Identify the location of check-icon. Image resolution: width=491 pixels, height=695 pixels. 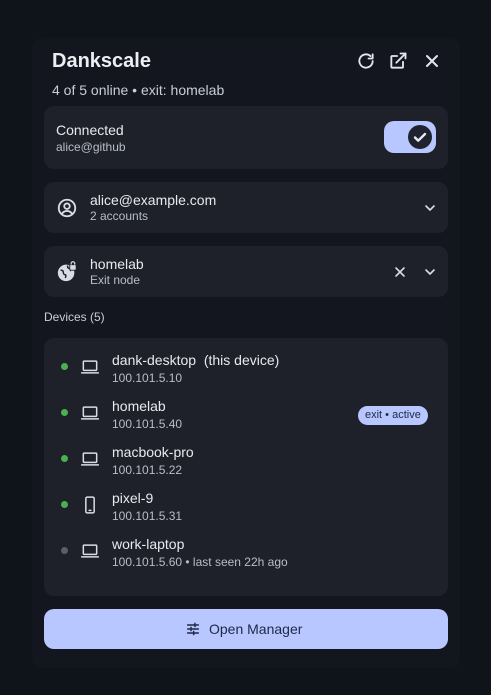
(420, 137).